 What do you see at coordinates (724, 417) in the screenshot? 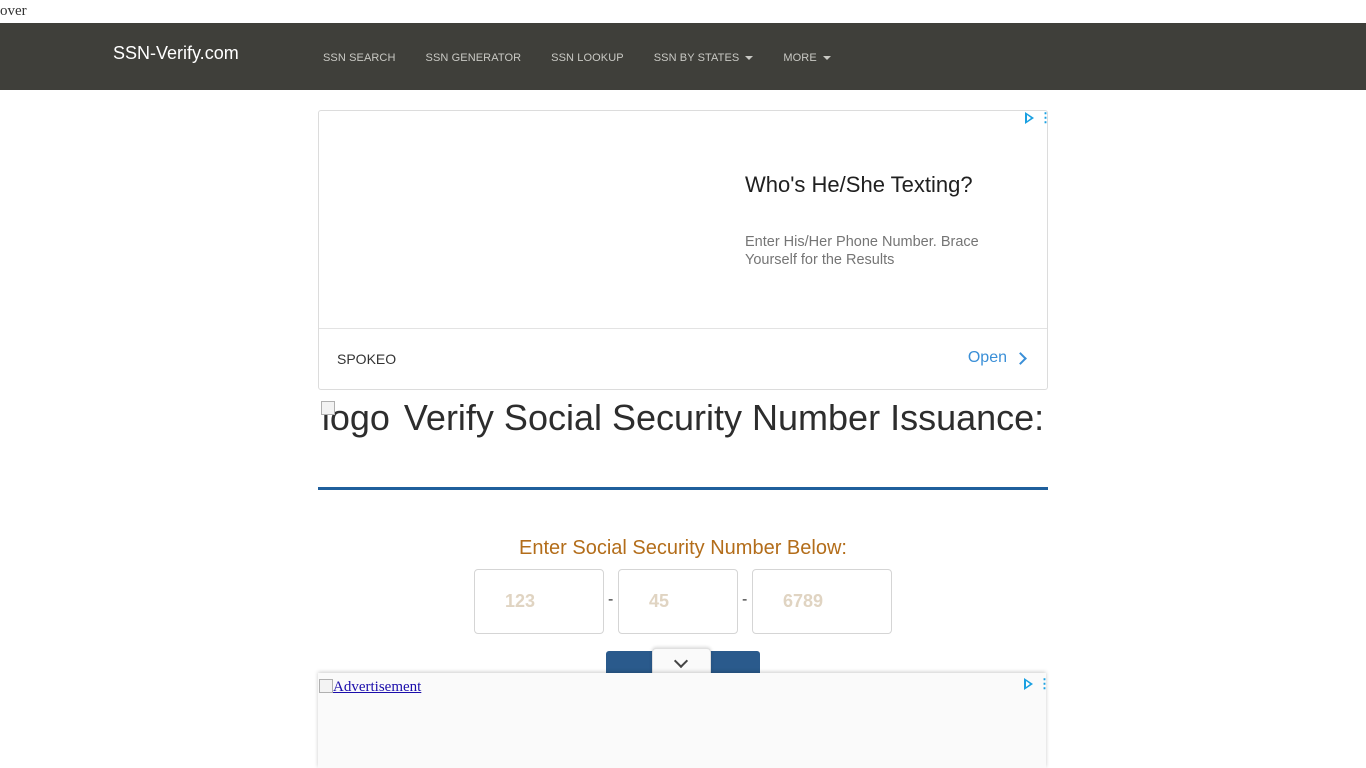
I see `page-title-text: Verify Social Security Number Issuance:` at bounding box center [724, 417].